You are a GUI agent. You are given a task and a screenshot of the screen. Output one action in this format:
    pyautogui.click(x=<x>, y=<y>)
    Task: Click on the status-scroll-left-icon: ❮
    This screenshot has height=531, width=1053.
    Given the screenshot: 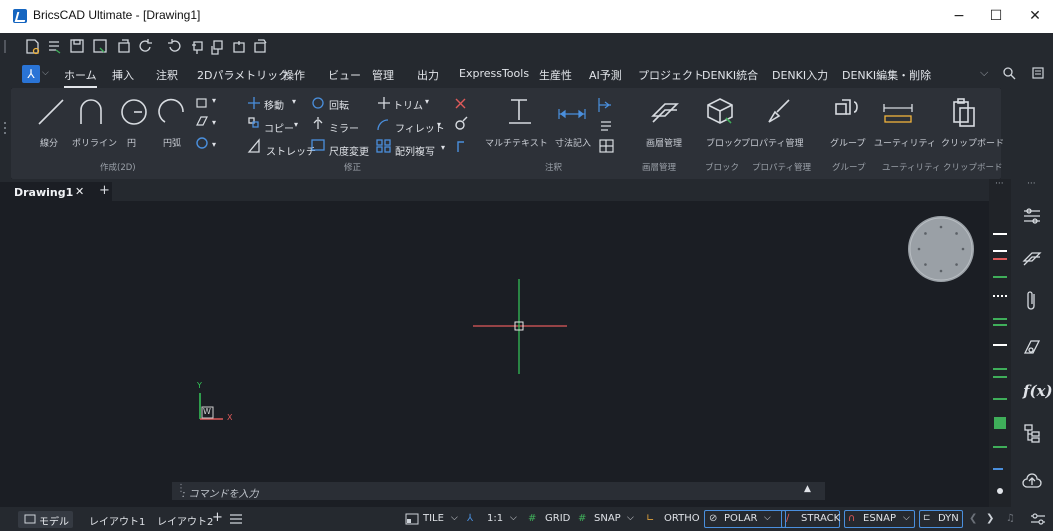 What is the action you would take?
    pyautogui.click(x=973, y=518)
    